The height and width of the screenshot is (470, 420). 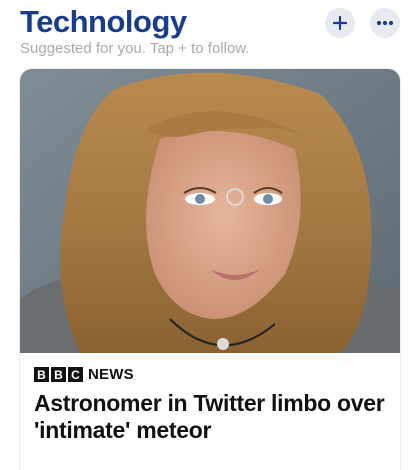 I want to click on bbc-logo-letter: C, so click(x=75, y=374).